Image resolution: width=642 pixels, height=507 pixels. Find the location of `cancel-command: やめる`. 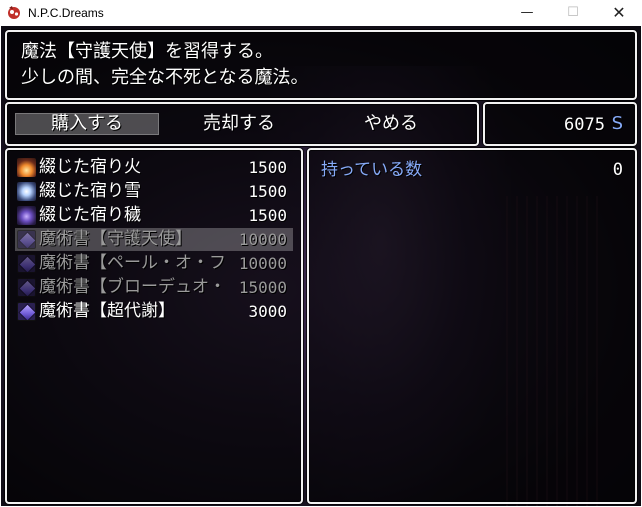

cancel-command: やめる is located at coordinates (391, 124).